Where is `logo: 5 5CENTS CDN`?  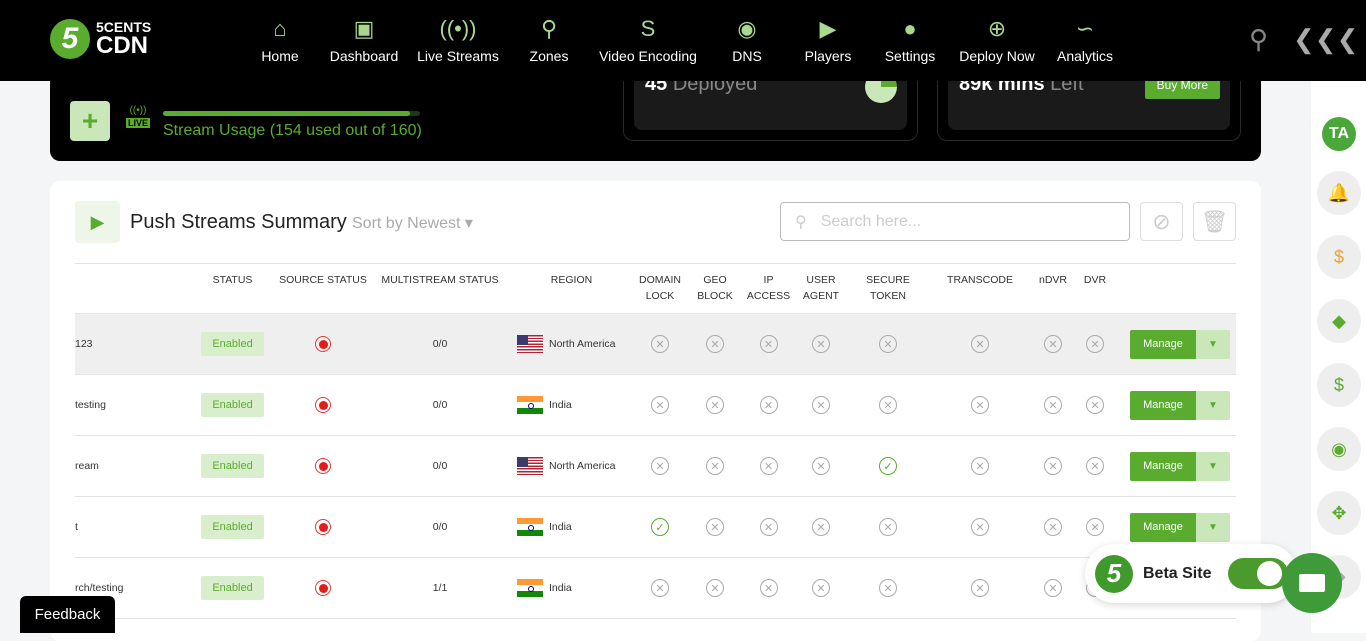
logo: 5 5CENTS CDN is located at coordinates (100, 39).